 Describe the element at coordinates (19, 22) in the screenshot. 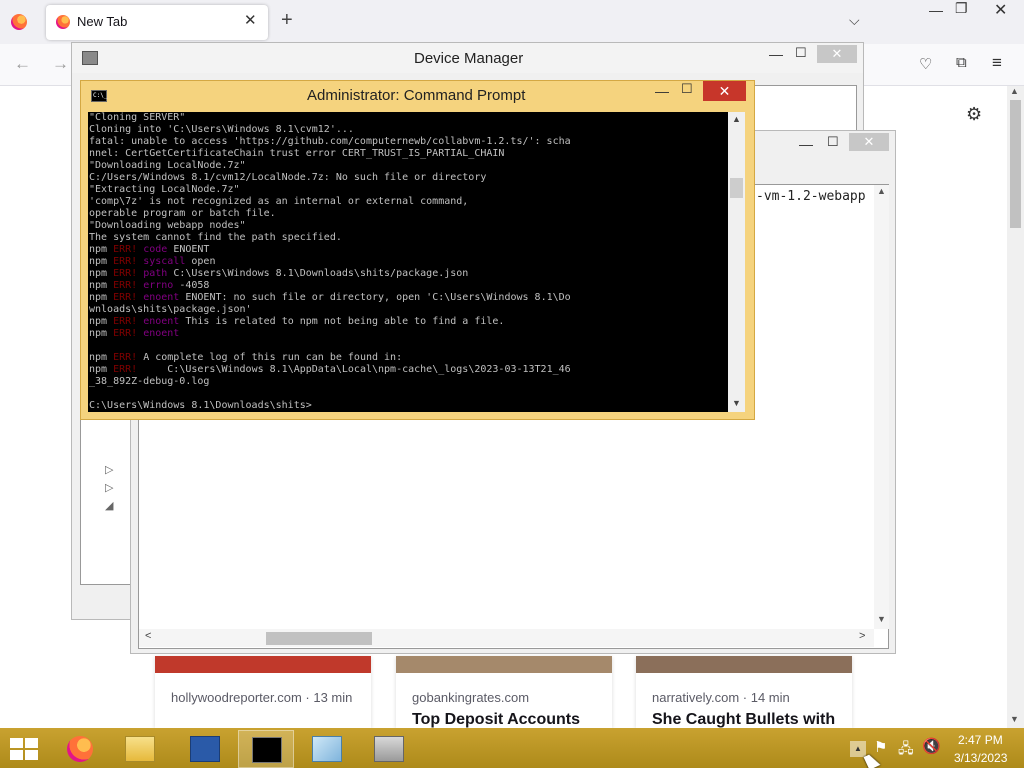

I see `firefox-view-icon` at that location.